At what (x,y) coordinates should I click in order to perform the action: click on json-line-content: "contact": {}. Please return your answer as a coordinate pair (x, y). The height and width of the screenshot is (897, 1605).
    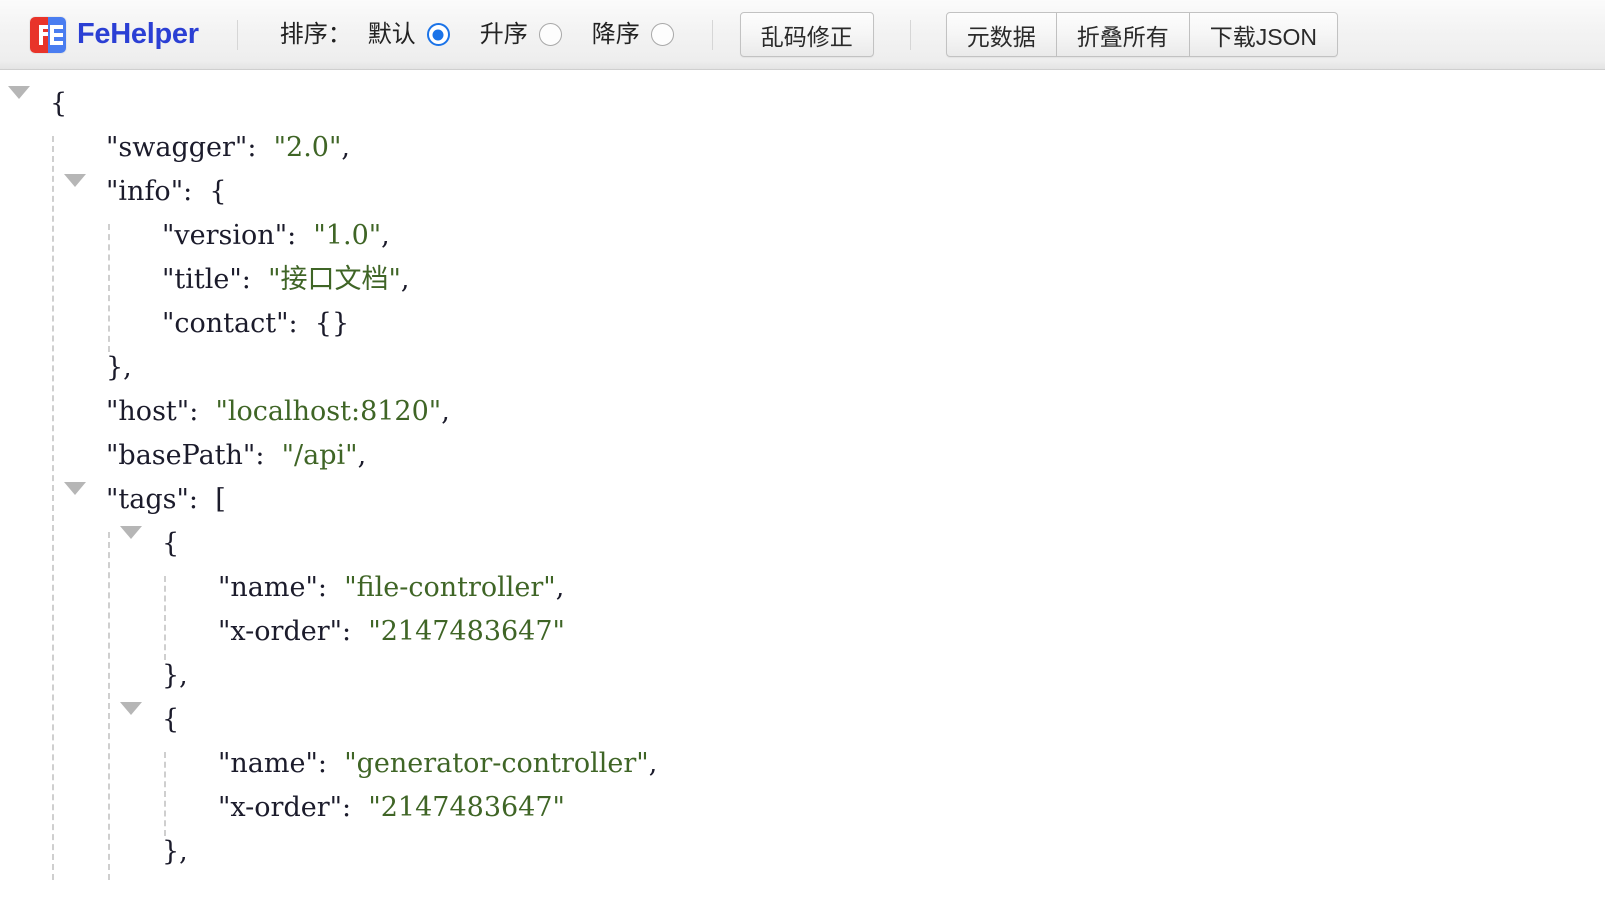
    Looking at the image, I should click on (255, 323).